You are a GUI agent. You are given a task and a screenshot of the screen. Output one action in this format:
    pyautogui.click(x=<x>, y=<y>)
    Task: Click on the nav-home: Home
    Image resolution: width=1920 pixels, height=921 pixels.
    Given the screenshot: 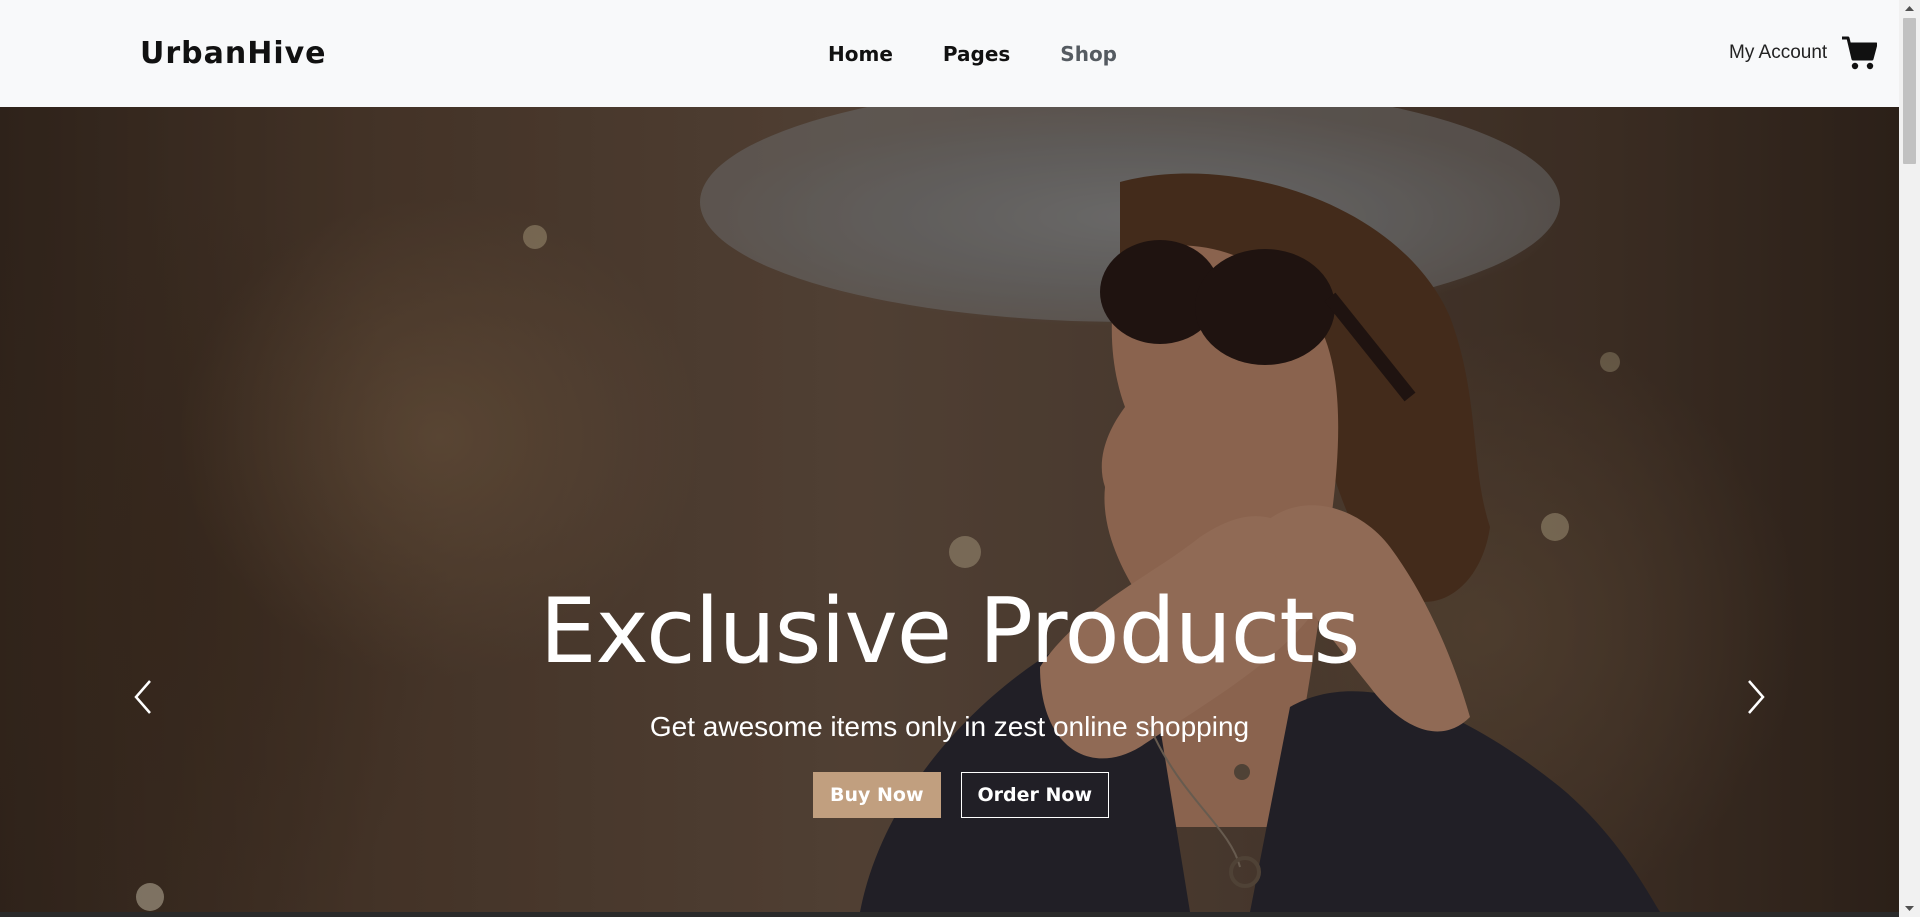 What is the action you would take?
    pyautogui.click(x=860, y=54)
    